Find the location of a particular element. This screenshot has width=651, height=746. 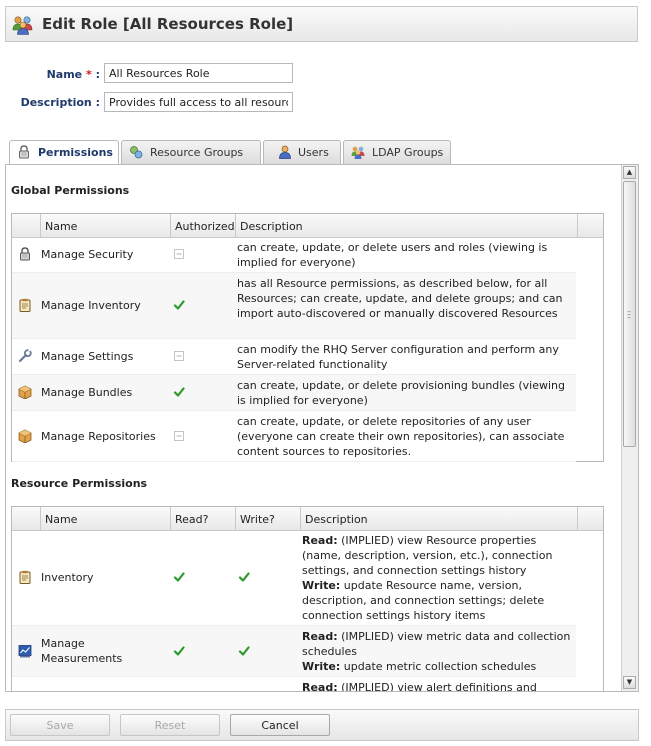

permission-name: Inventory is located at coordinates (67, 577).